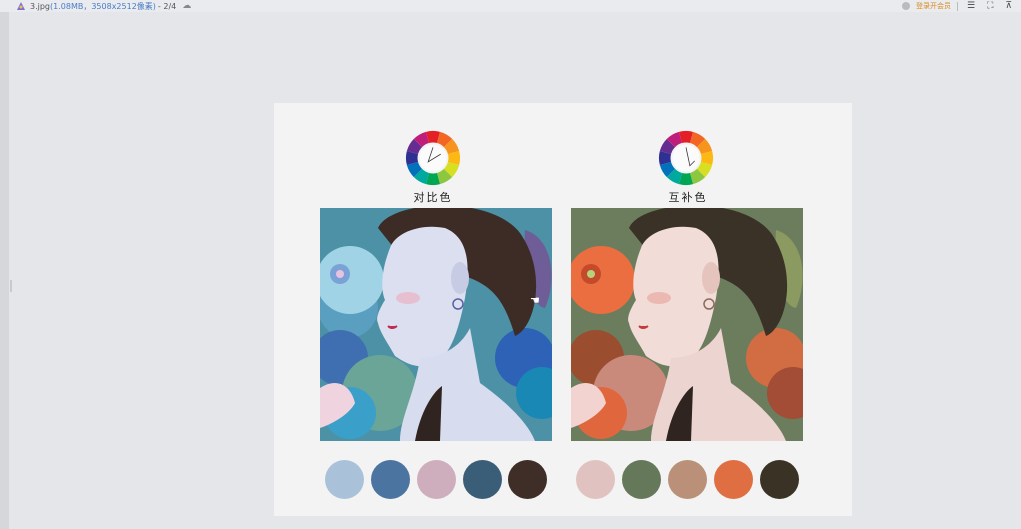  What do you see at coordinates (21, 6) in the screenshot?
I see `image-viewer-icon` at bounding box center [21, 6].